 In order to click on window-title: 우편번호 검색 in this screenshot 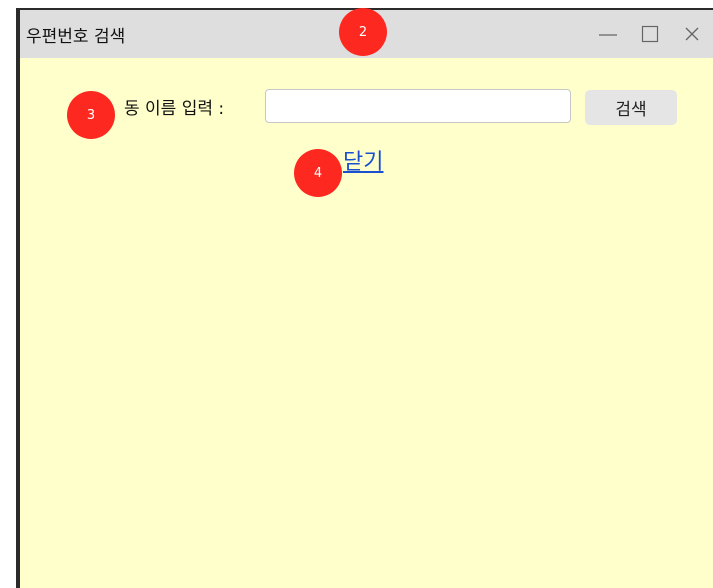, I will do `click(76, 37)`.